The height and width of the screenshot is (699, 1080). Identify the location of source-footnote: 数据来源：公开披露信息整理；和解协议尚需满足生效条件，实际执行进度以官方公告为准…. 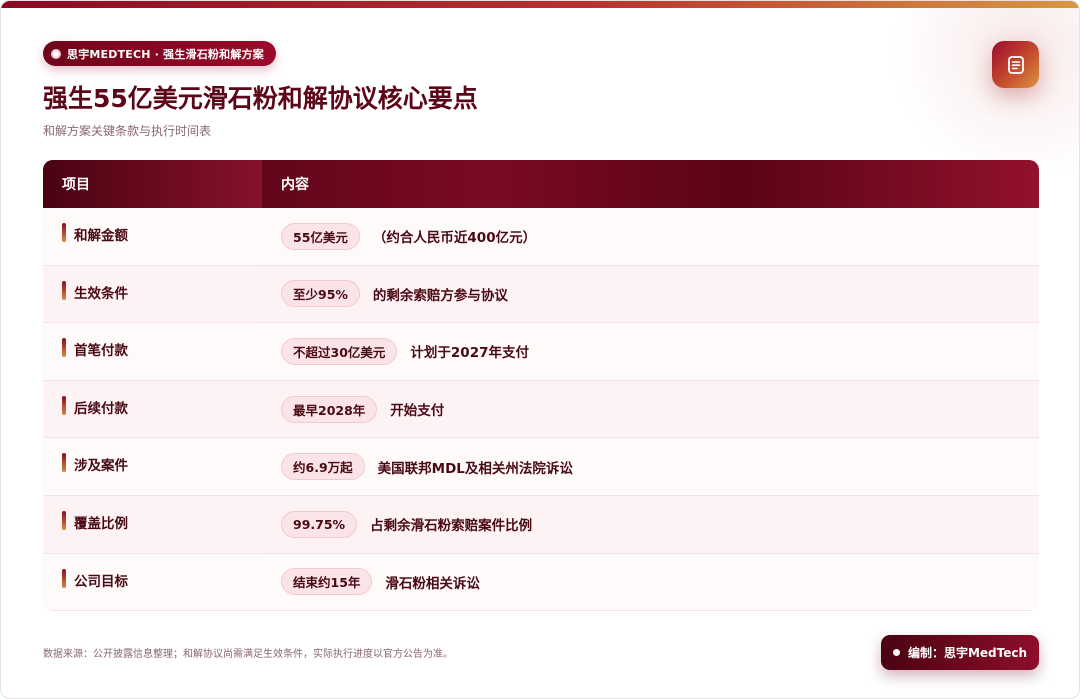
(248, 654).